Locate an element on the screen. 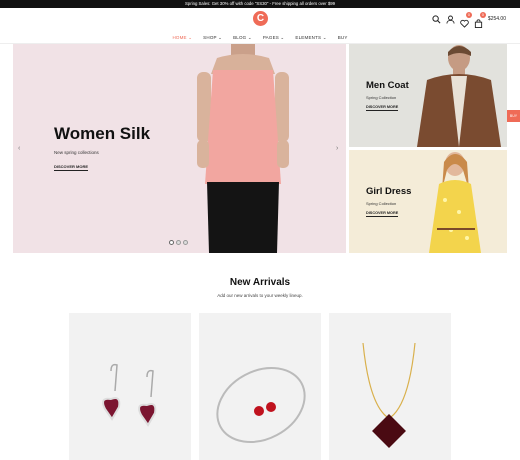 This screenshot has height=460, width=520. hero-discover-link: DISCOVER MORE is located at coordinates (71, 167).